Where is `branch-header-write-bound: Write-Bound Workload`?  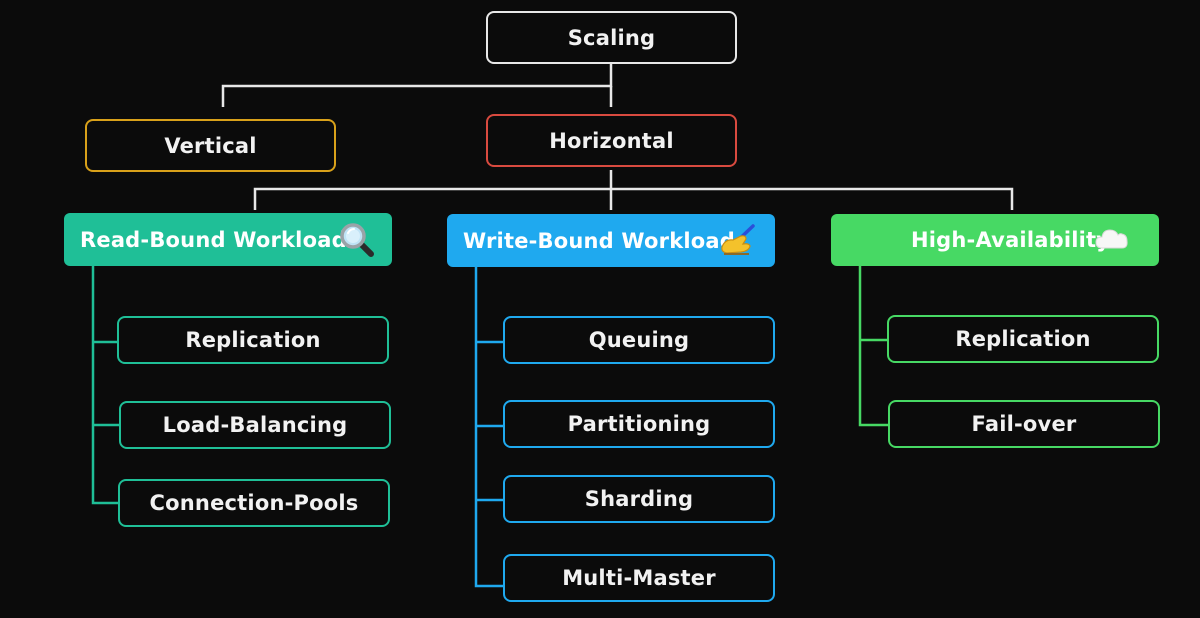
branch-header-write-bound: Write-Bound Workload is located at coordinates (611, 240).